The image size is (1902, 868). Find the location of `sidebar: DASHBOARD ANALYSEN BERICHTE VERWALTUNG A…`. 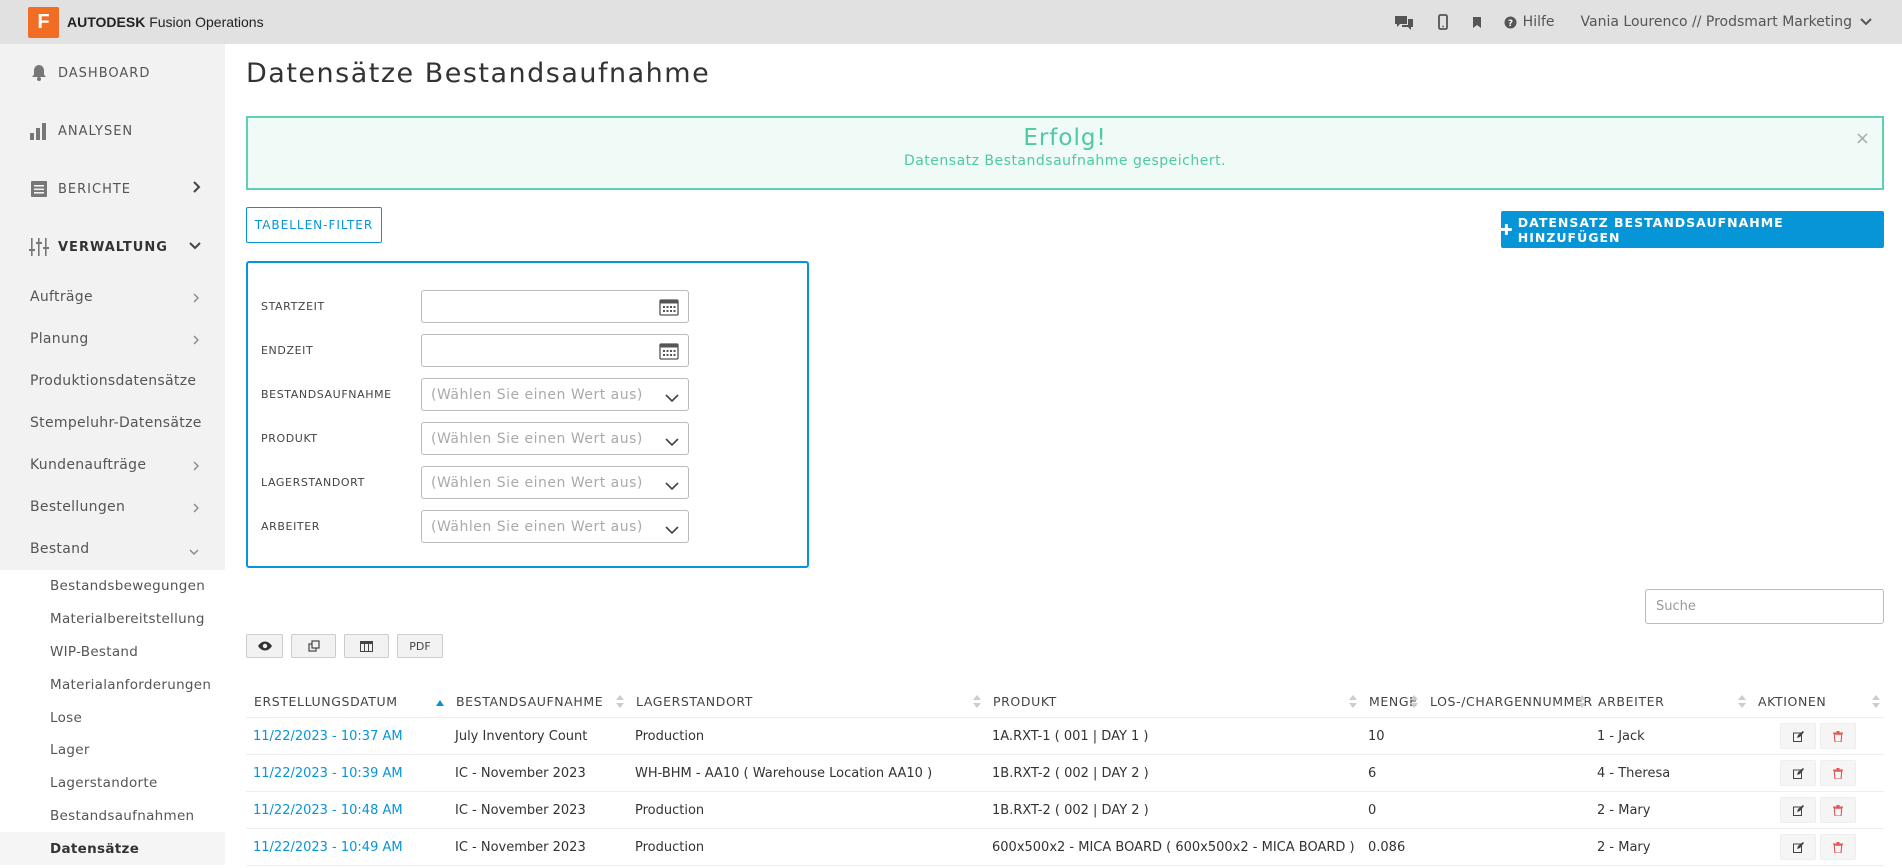

sidebar: DASHBOARD ANALYSEN BERICHTE VERWALTUNG A… is located at coordinates (112, 456).